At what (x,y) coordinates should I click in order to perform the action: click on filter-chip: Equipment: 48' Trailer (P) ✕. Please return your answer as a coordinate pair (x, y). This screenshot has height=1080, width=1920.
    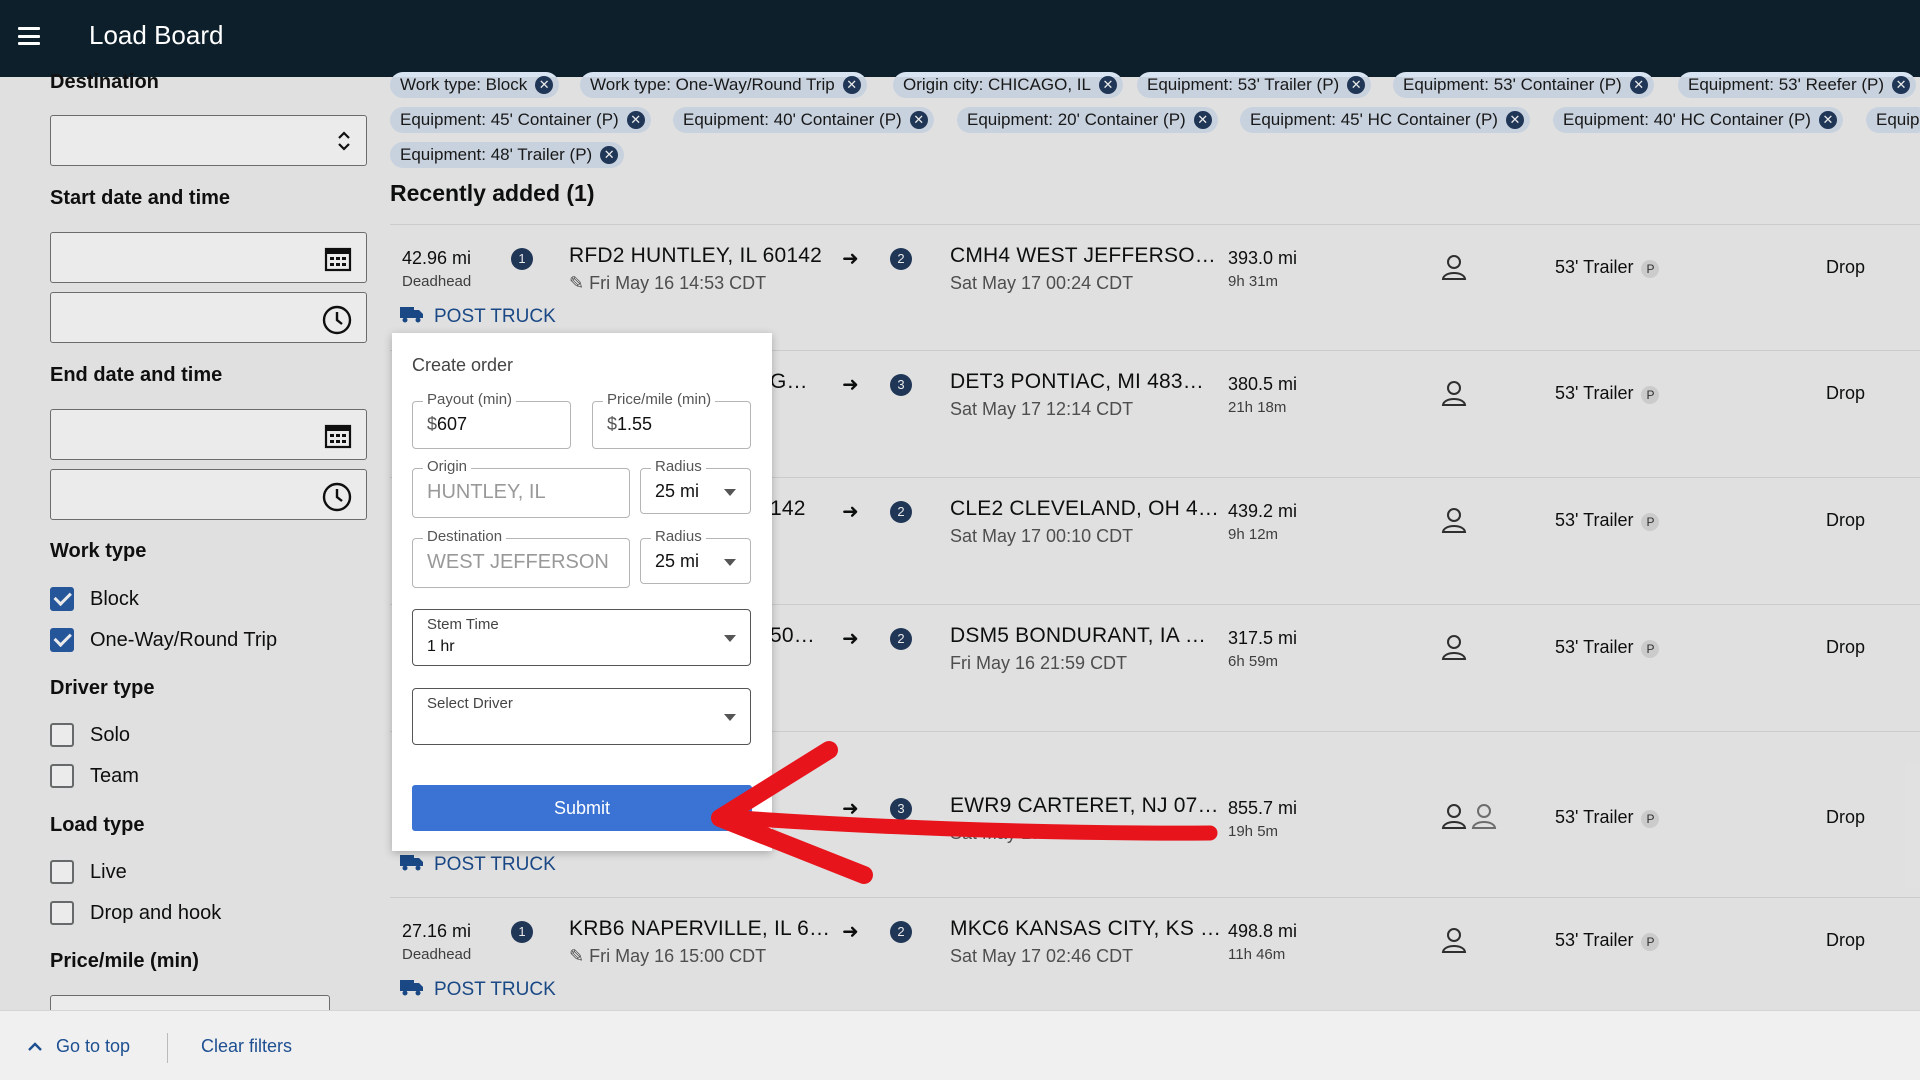
    Looking at the image, I should click on (507, 155).